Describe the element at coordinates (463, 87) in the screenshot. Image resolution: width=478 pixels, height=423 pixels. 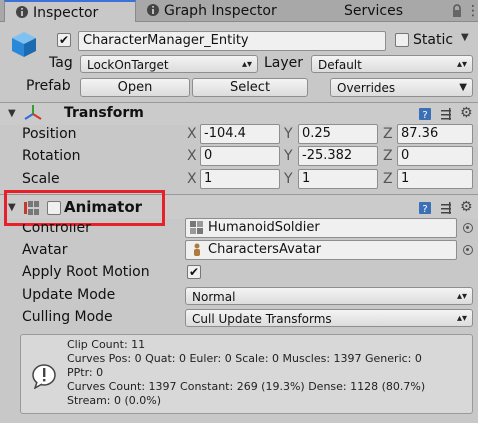
I see `dropdown-arrow-icon: ▼` at that location.